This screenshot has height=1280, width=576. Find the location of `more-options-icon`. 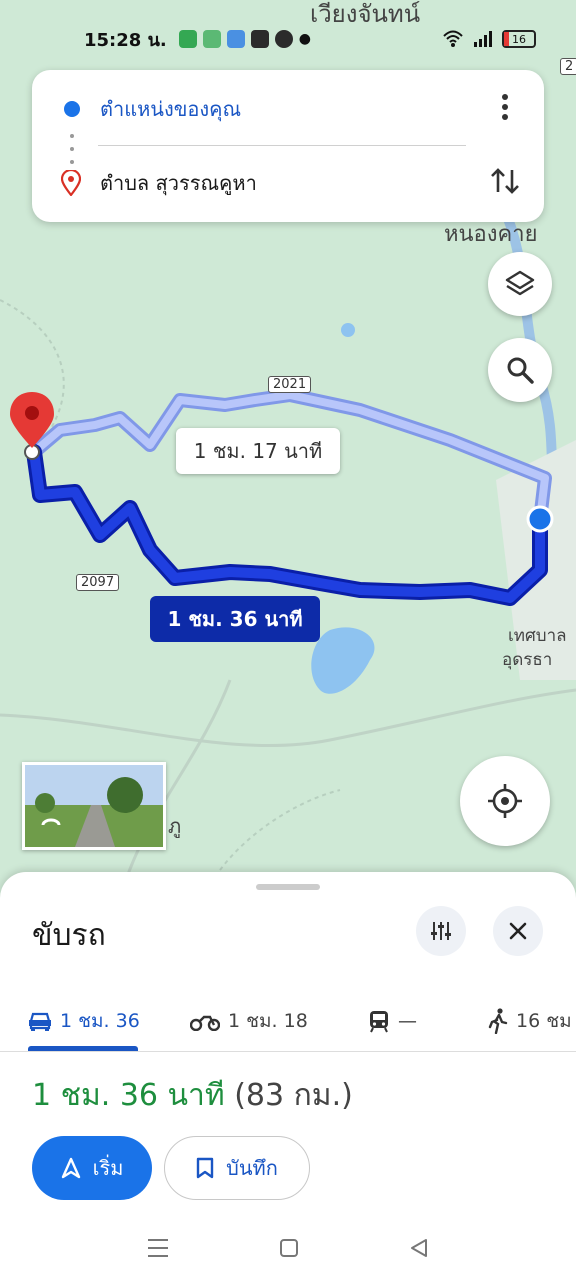

more-options-icon is located at coordinates (505, 107).